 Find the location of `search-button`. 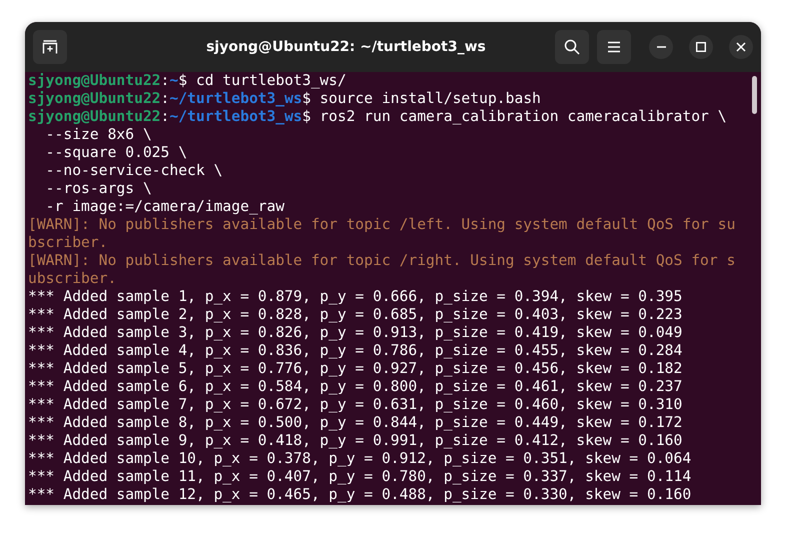

search-button is located at coordinates (572, 47).